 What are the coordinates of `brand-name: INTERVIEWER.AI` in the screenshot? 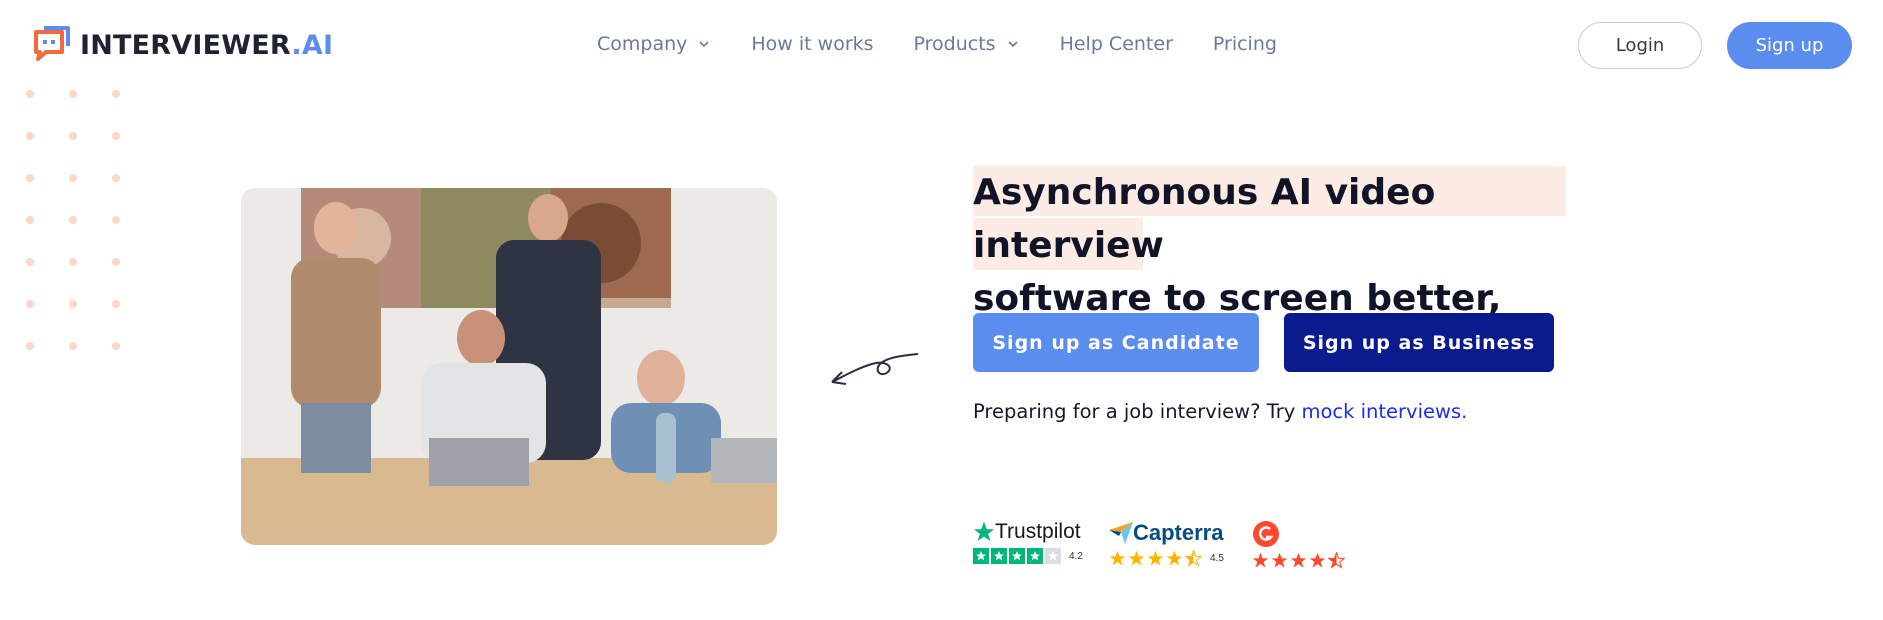 It's located at (207, 45).